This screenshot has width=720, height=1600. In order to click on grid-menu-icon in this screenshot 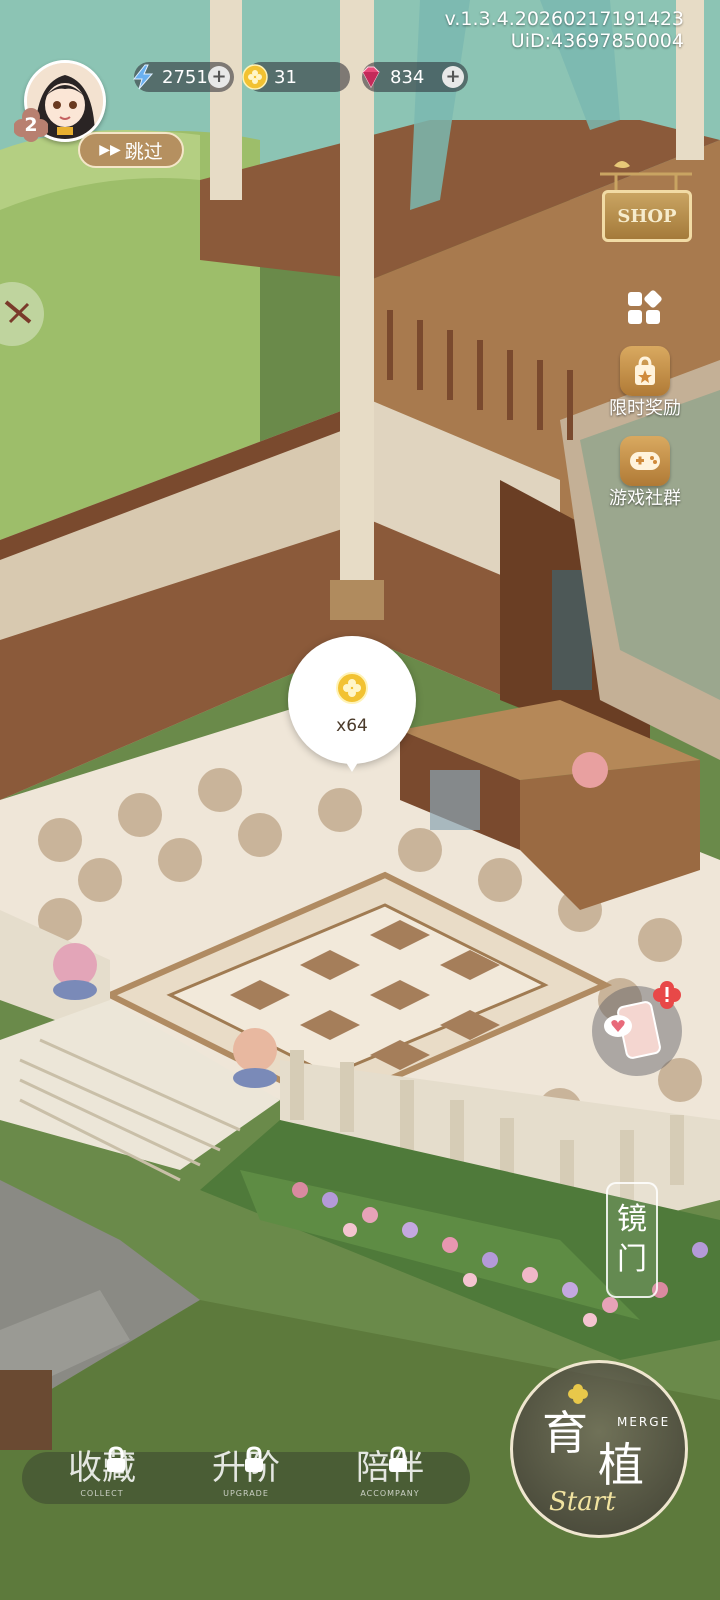, I will do `click(645, 307)`.